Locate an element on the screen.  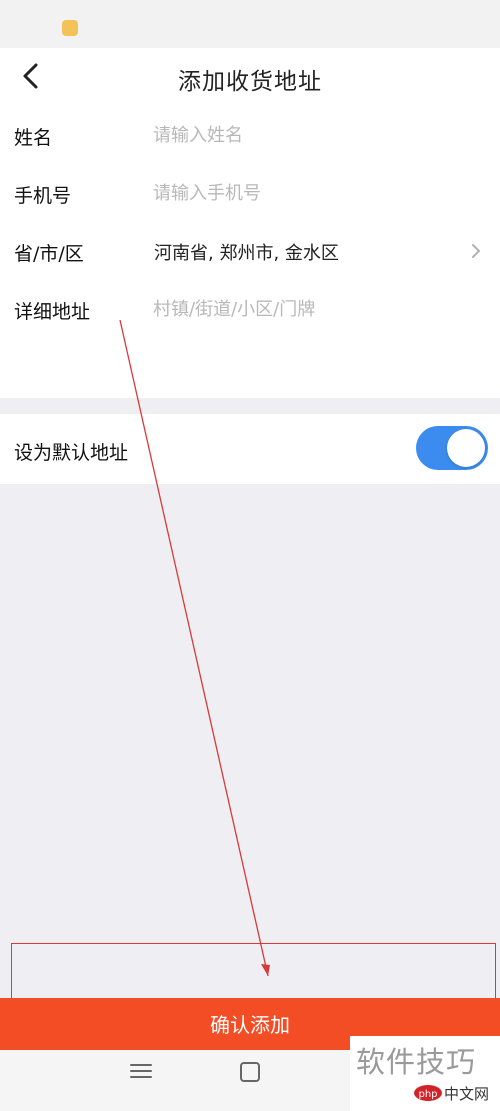
default-address-row: 设为默认地址 is located at coordinates (250, 449).